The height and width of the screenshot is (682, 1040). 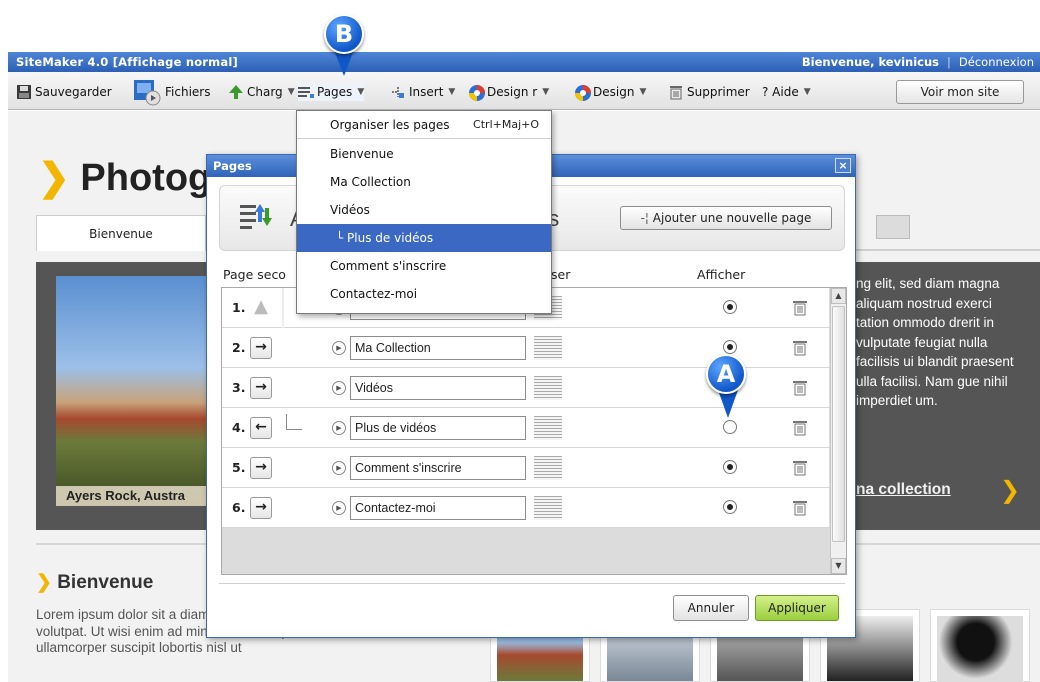 What do you see at coordinates (424, 238) in the screenshot?
I see `menu-item-plus-de-videos: └ Plus de vidéos` at bounding box center [424, 238].